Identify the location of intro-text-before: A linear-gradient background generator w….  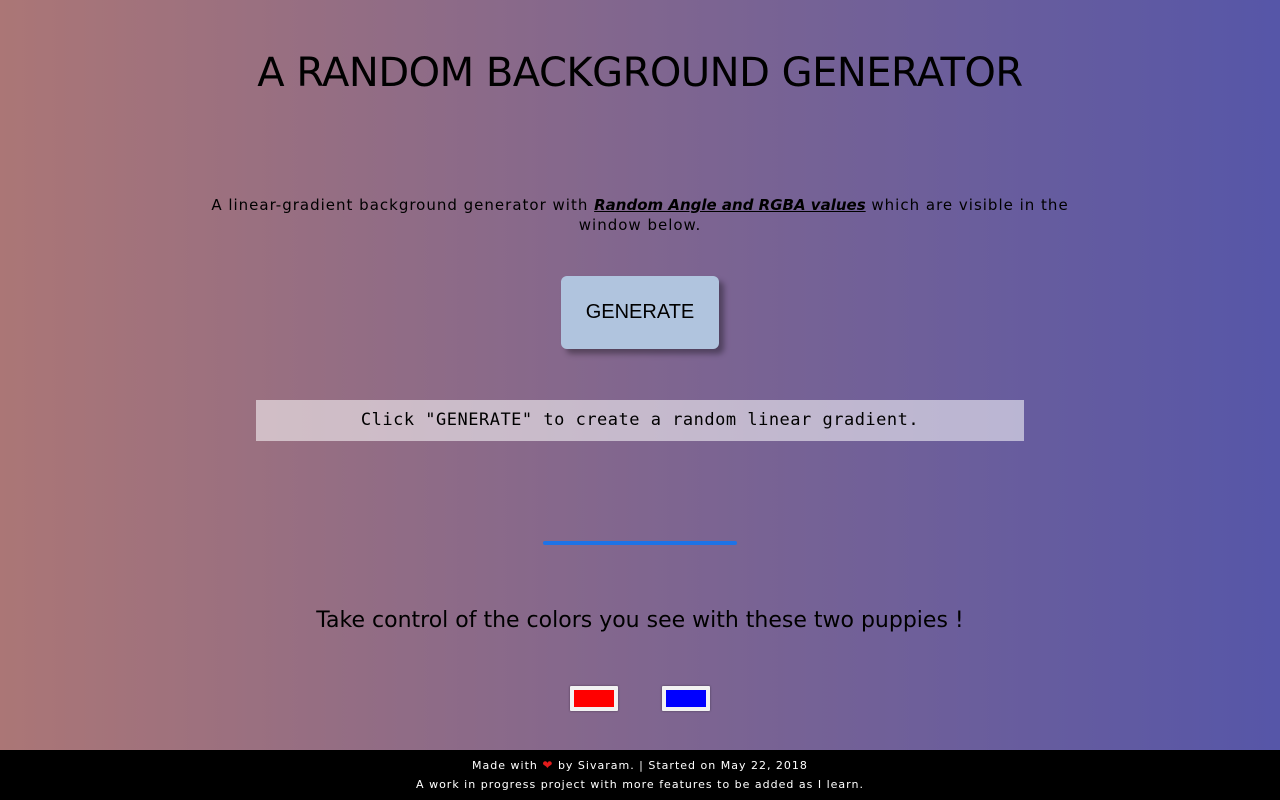
(403, 205).